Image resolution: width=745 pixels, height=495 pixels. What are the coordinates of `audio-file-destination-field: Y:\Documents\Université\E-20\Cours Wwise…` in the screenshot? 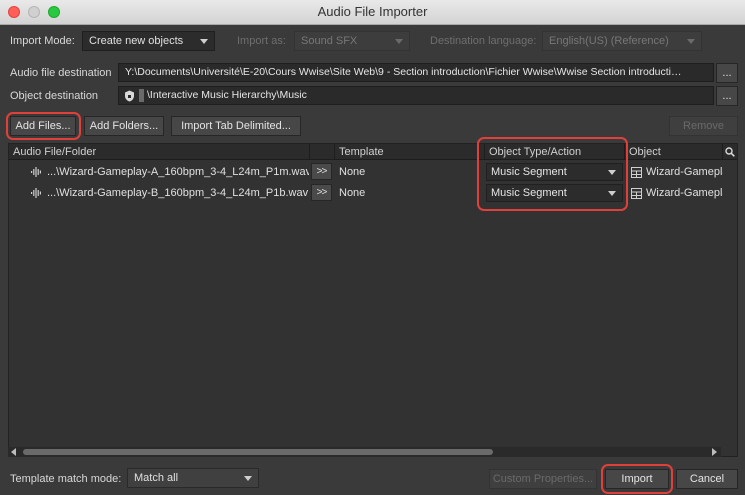 It's located at (416, 72).